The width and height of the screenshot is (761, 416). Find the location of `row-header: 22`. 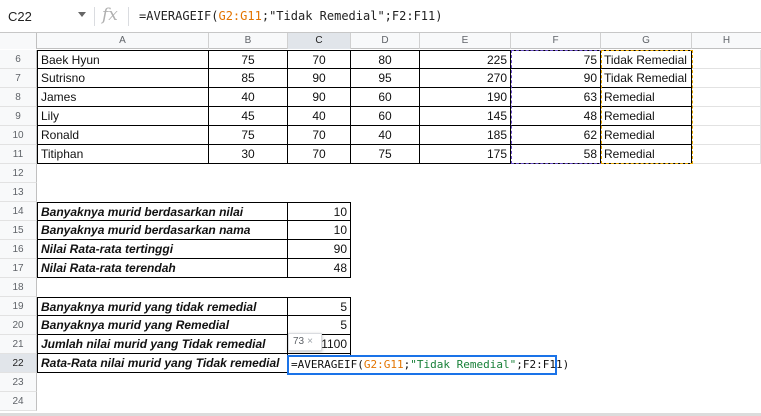

row-header: 22 is located at coordinates (18, 363).